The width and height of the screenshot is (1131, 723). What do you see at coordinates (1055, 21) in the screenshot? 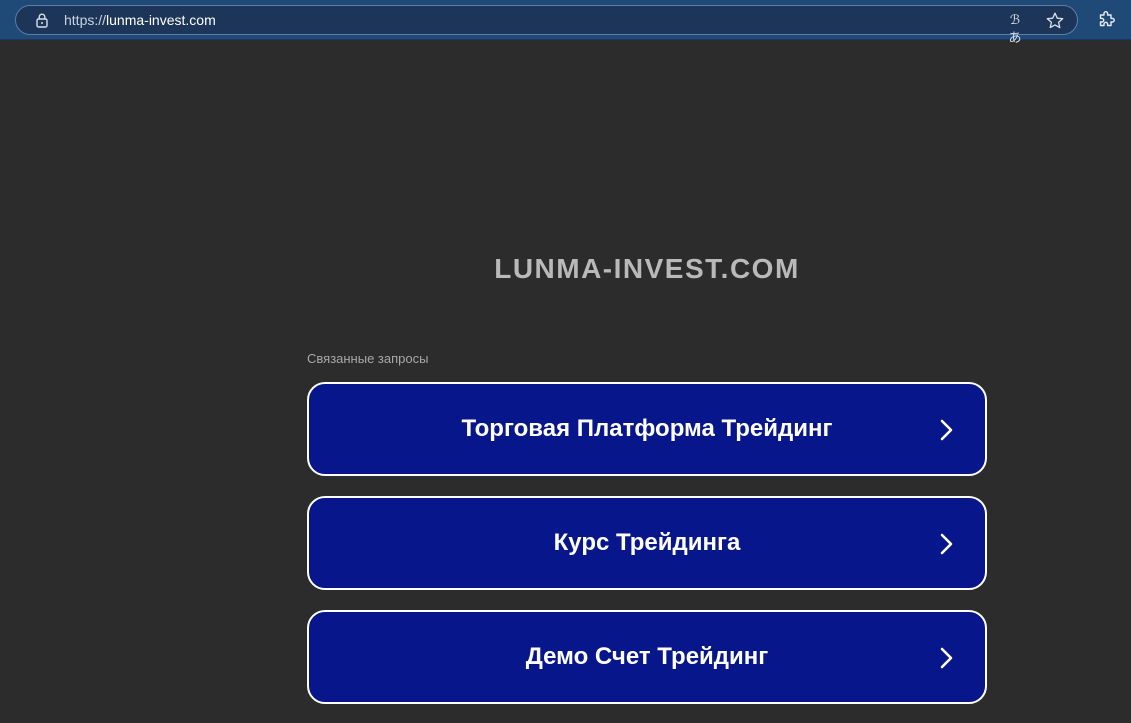
I see `star-icon` at bounding box center [1055, 21].